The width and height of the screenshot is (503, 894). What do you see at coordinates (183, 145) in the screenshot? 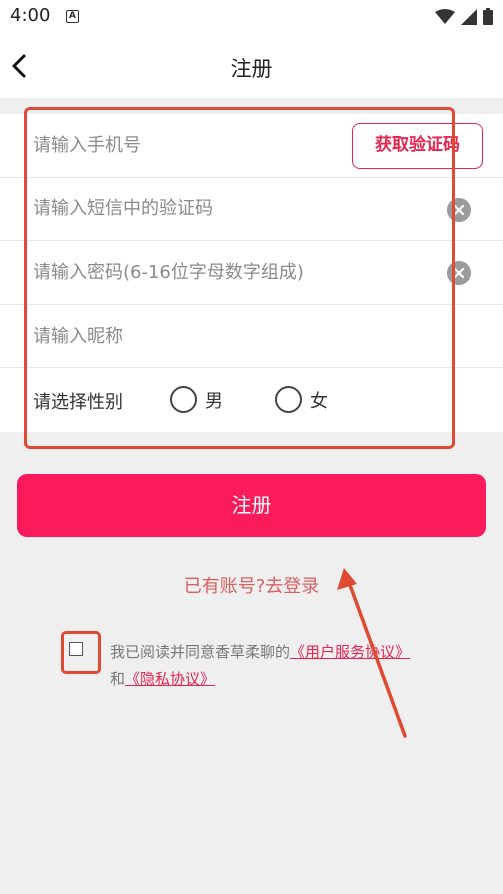
I see `phone-input` at bounding box center [183, 145].